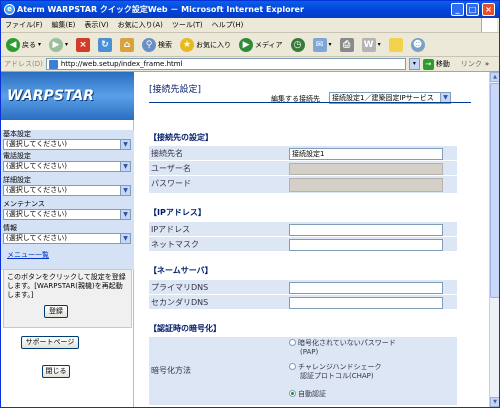 Image resolution: width=500 pixels, height=408 pixels. What do you see at coordinates (96, 25) in the screenshot?
I see `menu-view: 表示(V)` at bounding box center [96, 25].